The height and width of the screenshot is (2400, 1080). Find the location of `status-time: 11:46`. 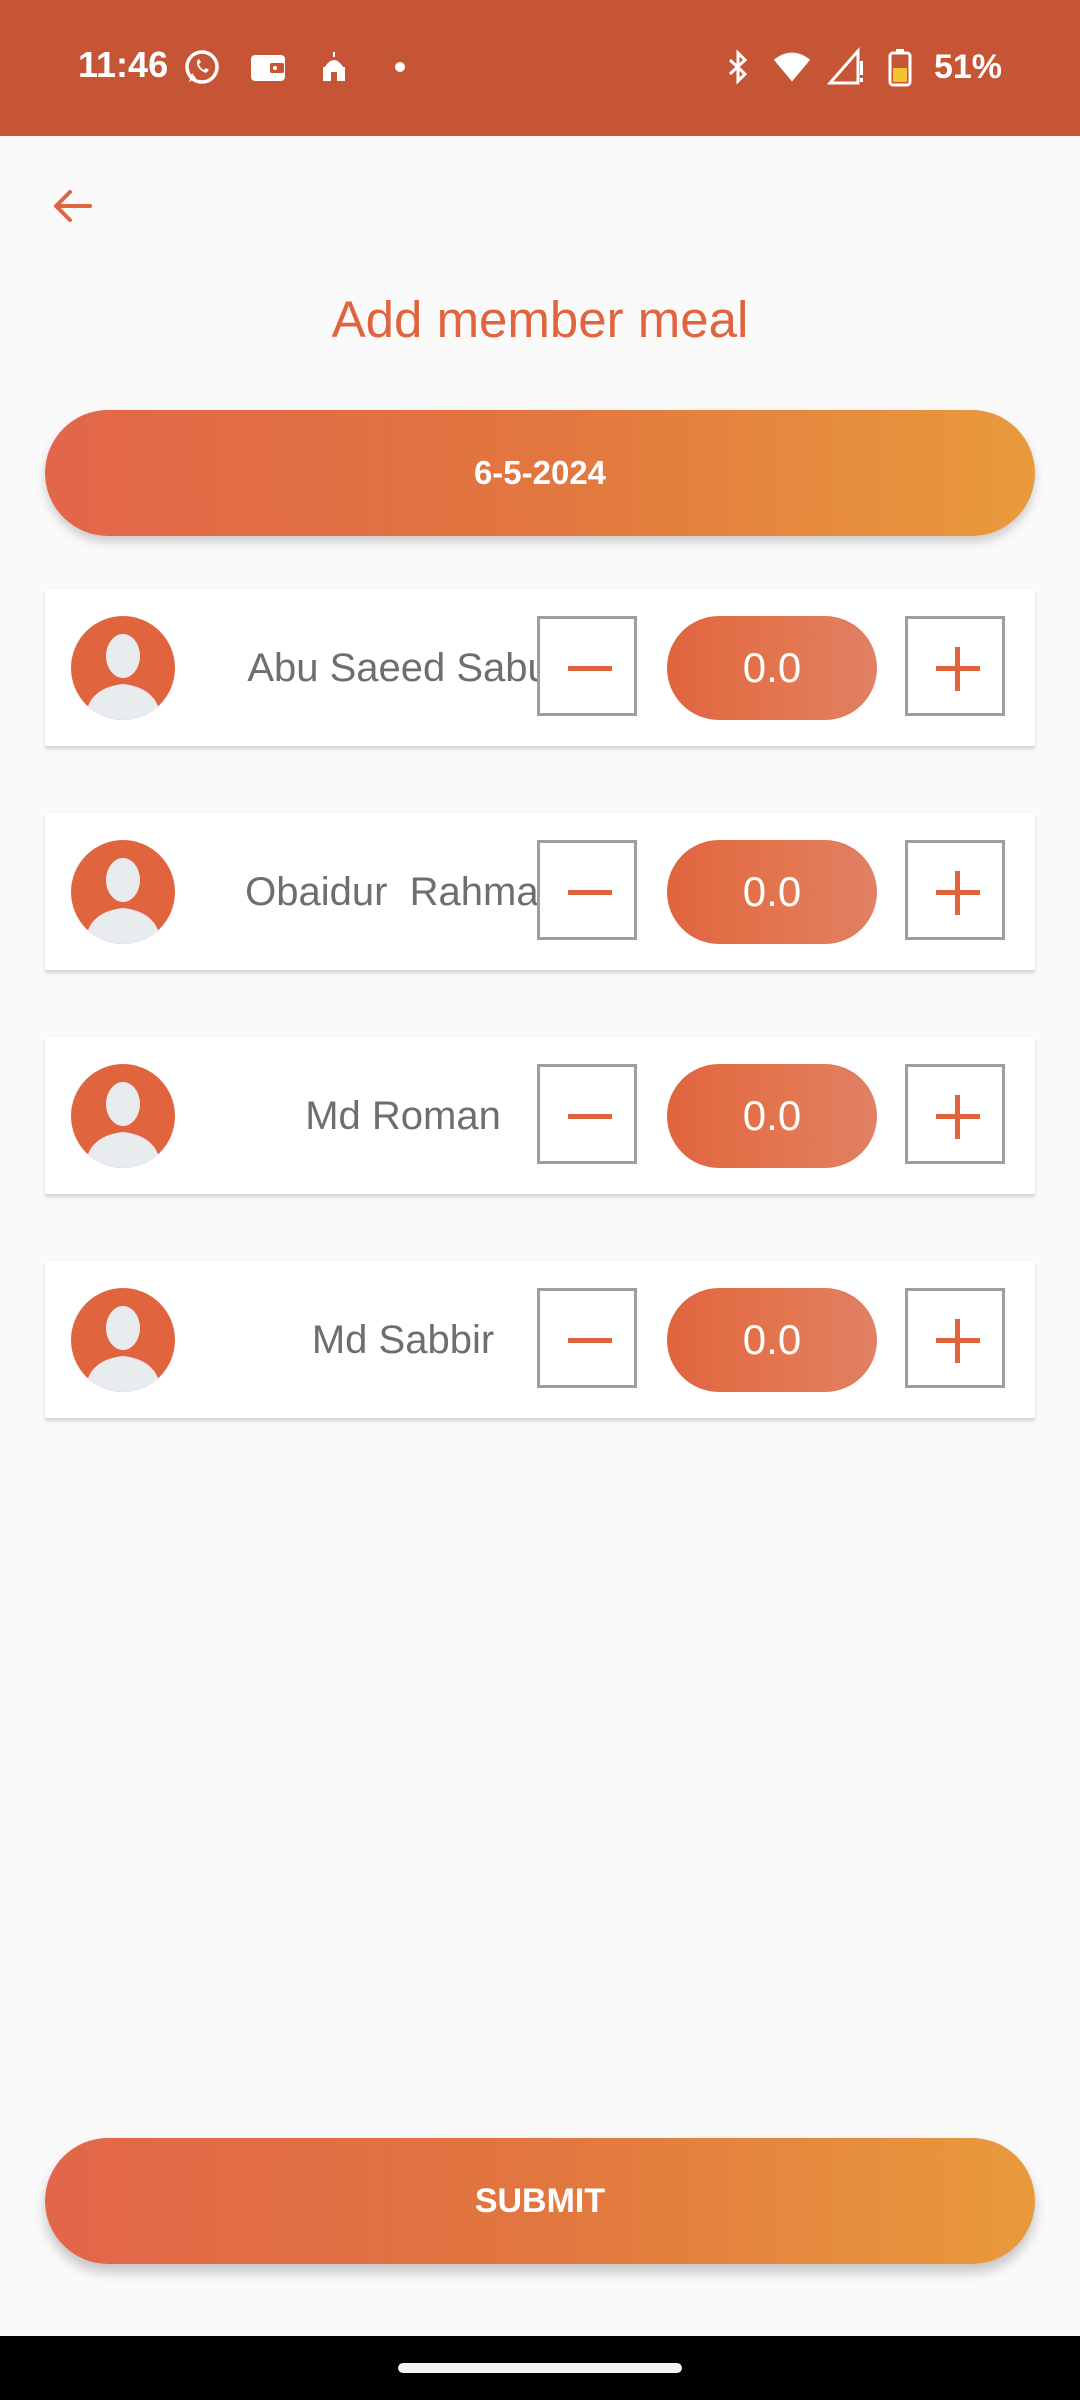

status-time: 11:46 is located at coordinates (123, 64).